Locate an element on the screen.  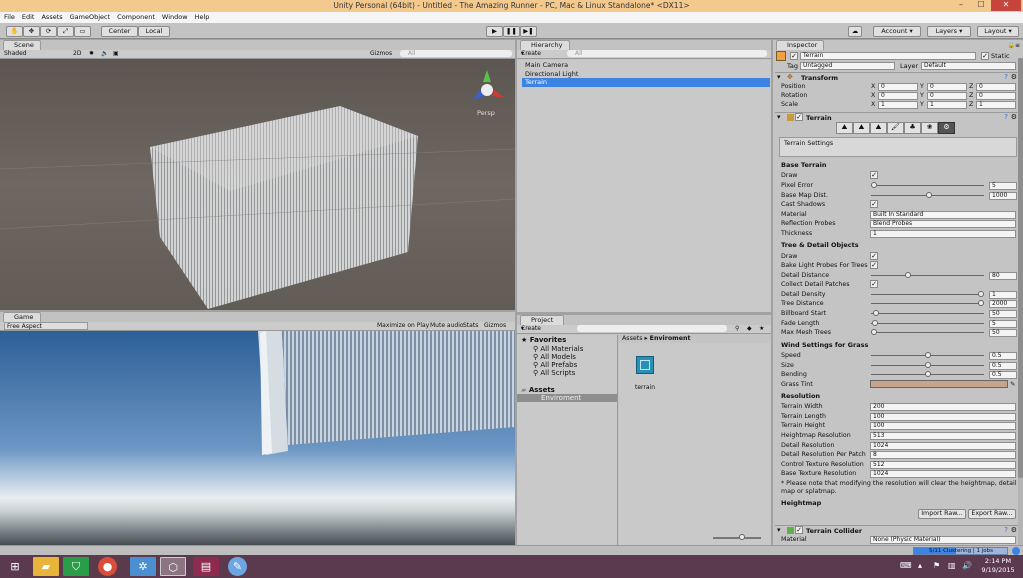
place-trees-icon: ♣ is located at coordinates (912, 128).